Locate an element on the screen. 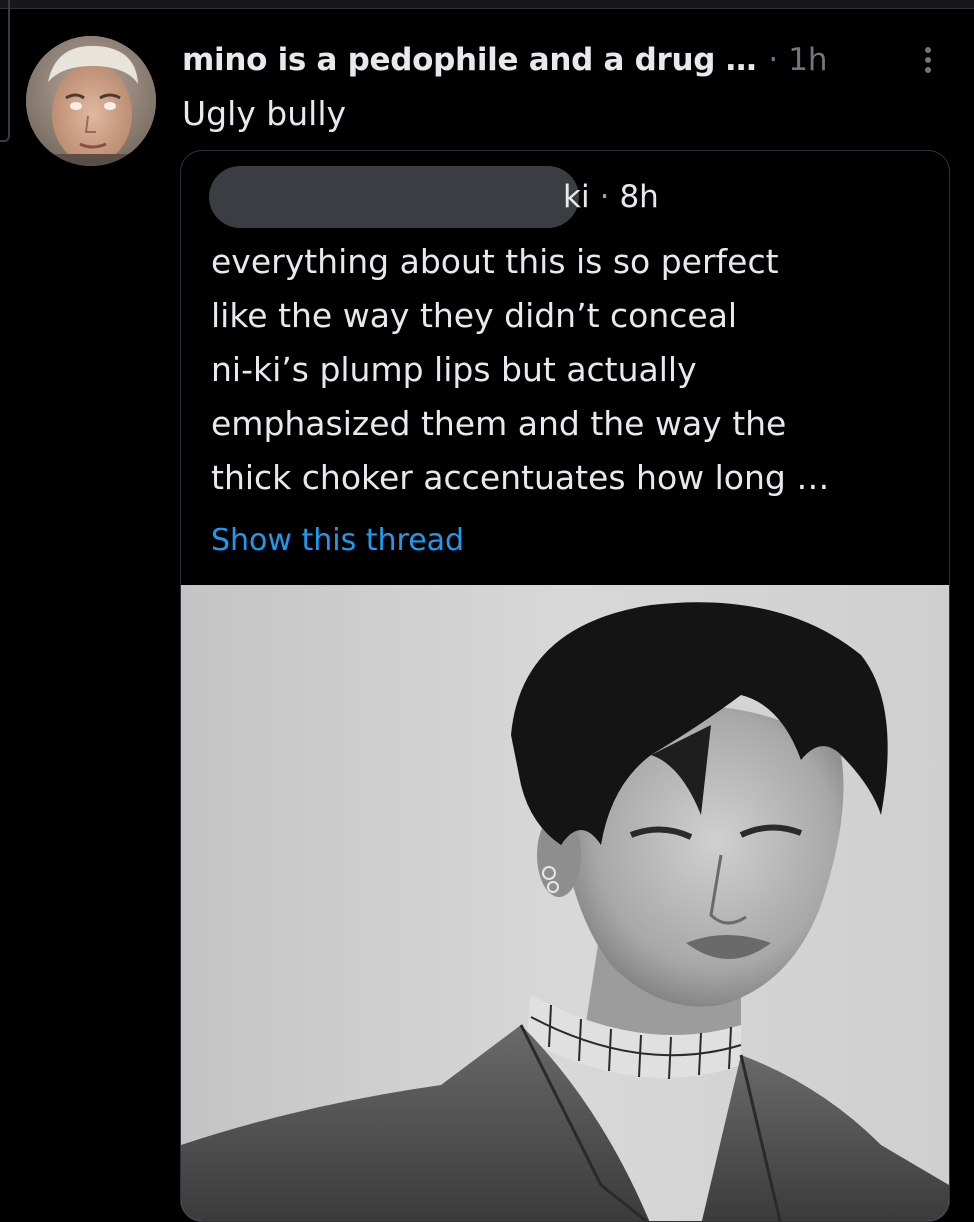  quoted-tweet-header: ki · 8h is located at coordinates (434, 197).